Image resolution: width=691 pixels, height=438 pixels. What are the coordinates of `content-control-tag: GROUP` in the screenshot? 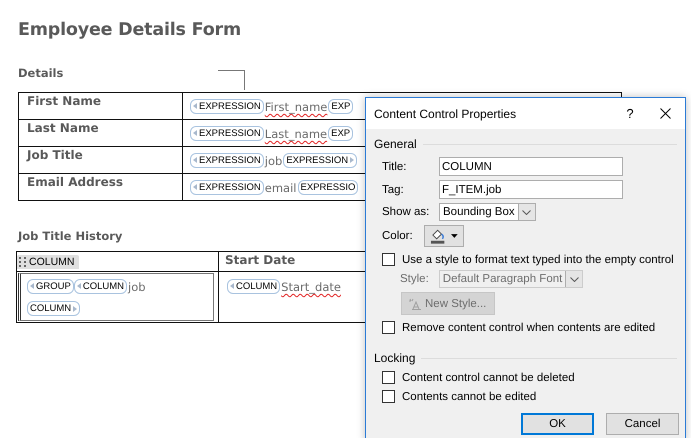 It's located at (50, 286).